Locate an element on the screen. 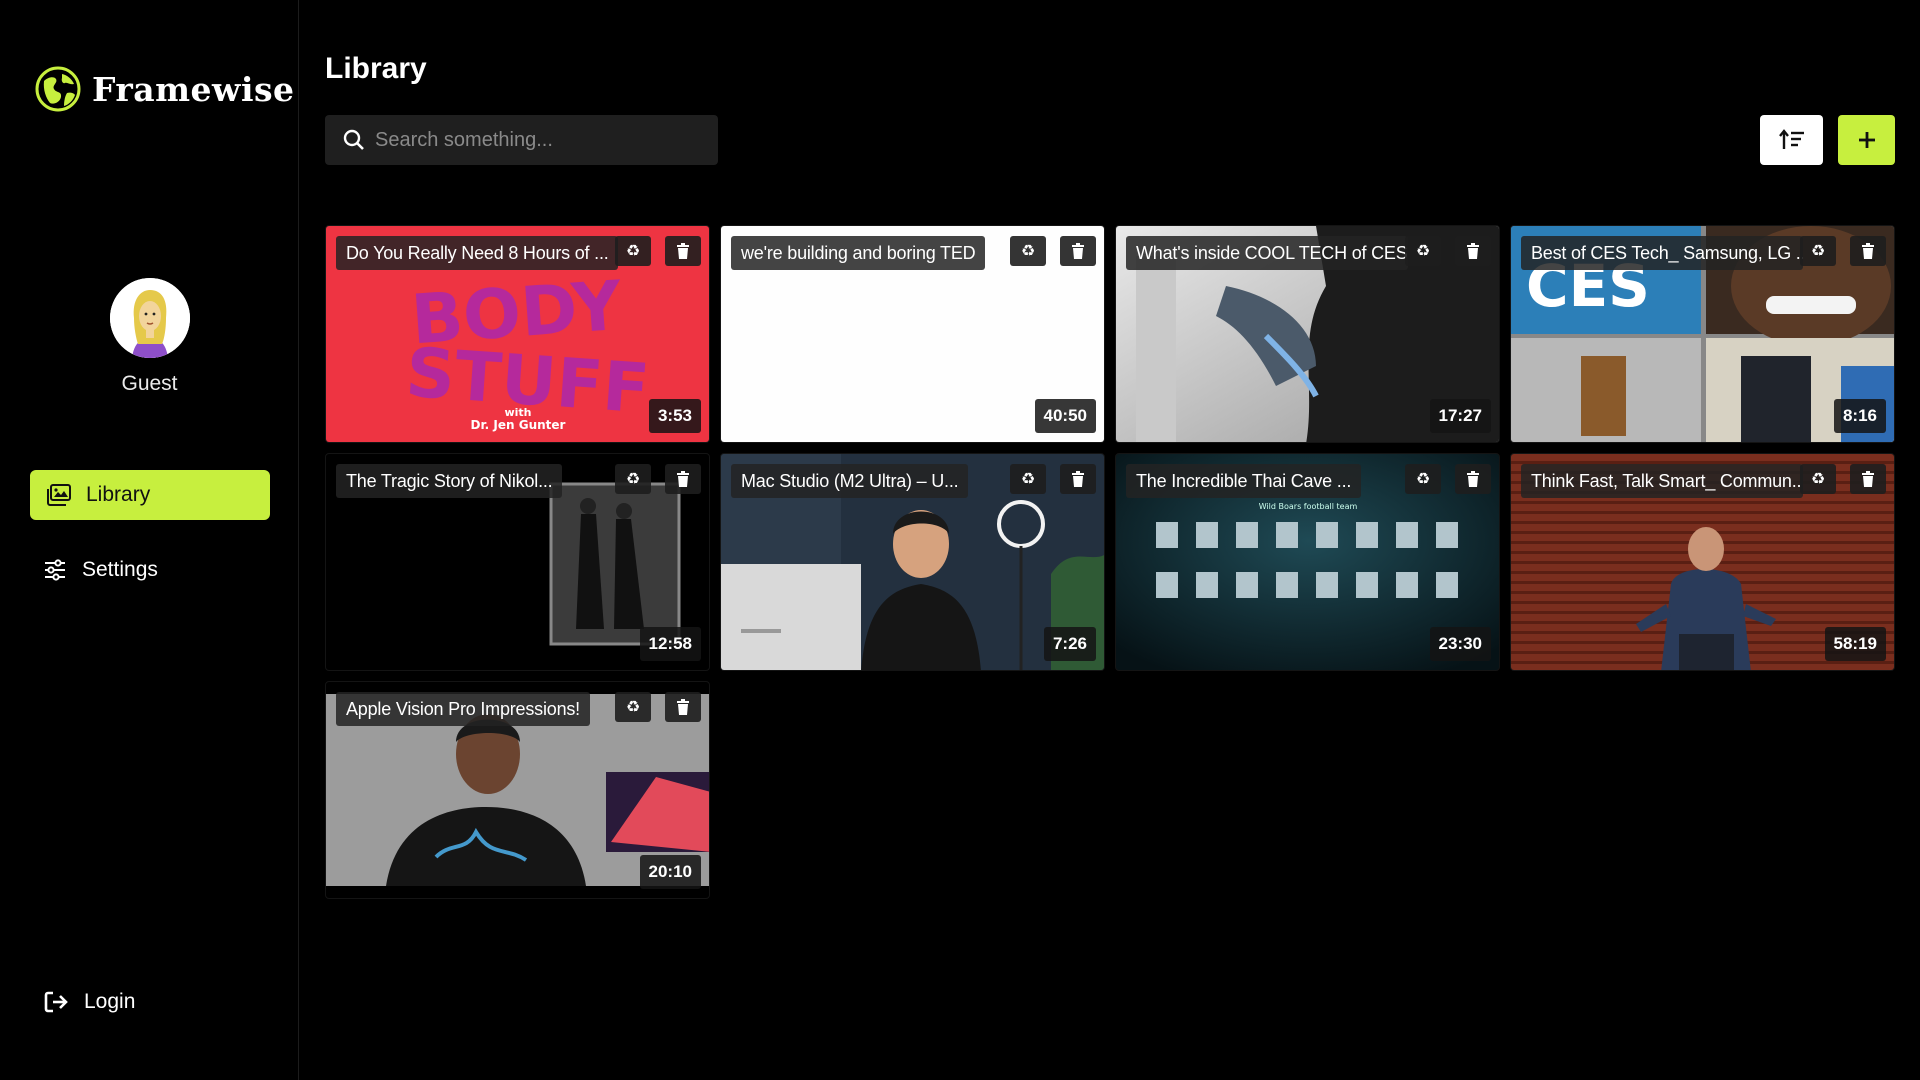 Image resolution: width=1920 pixels, height=1080 pixels. globe-logo-icon is located at coordinates (58, 89).